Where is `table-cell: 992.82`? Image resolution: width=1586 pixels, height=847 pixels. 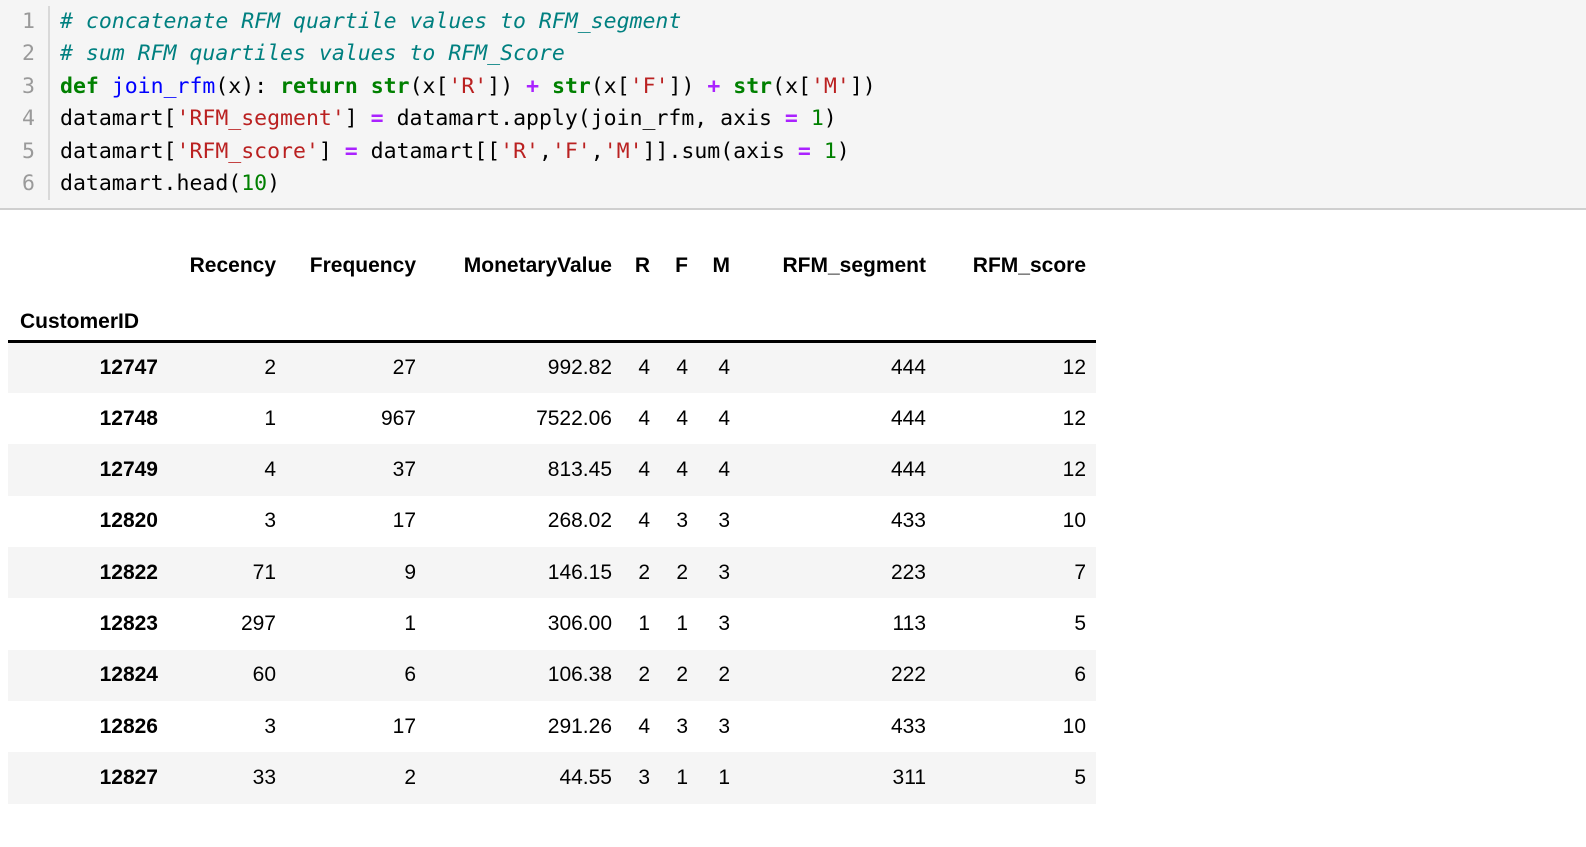 table-cell: 992.82 is located at coordinates (579, 368).